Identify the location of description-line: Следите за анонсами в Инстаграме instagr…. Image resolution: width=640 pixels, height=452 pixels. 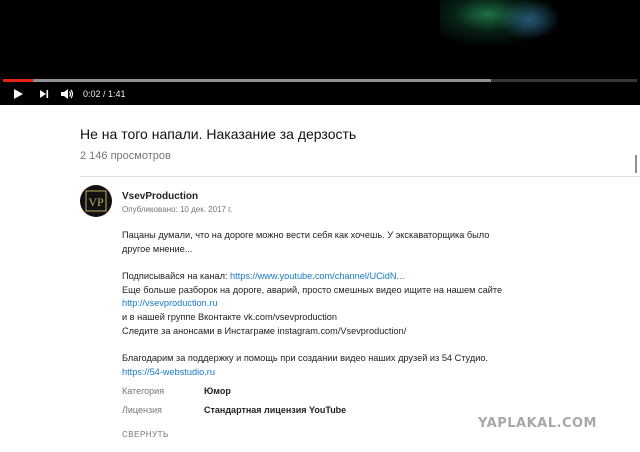
(264, 330).